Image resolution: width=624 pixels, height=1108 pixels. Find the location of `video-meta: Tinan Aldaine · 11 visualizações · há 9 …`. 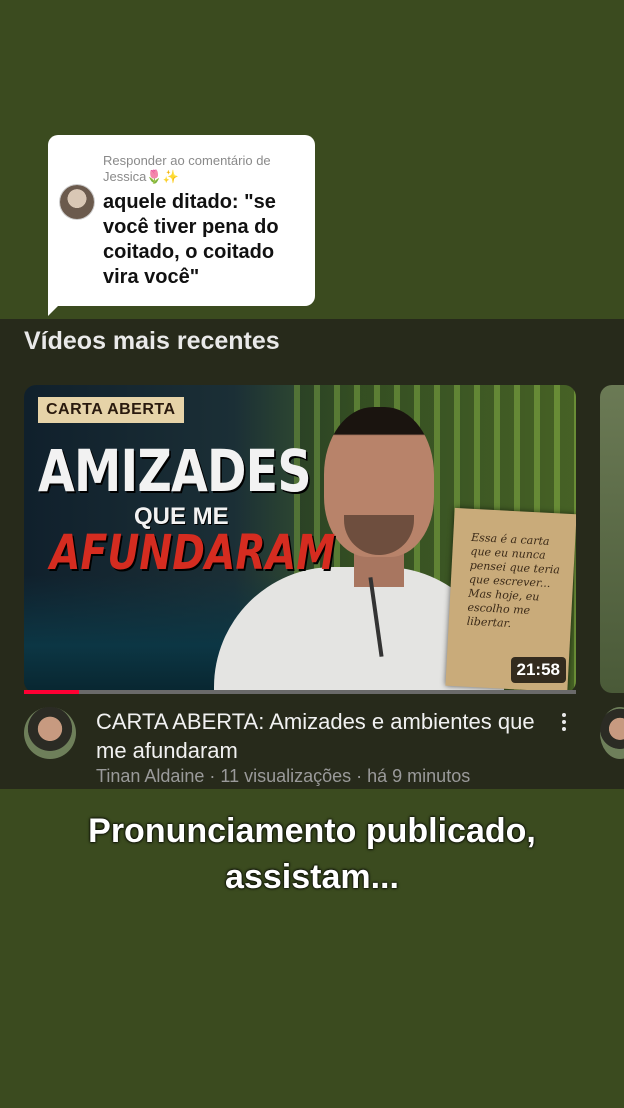

video-meta: Tinan Aldaine · 11 visualizações · há 9 … is located at coordinates (283, 776).